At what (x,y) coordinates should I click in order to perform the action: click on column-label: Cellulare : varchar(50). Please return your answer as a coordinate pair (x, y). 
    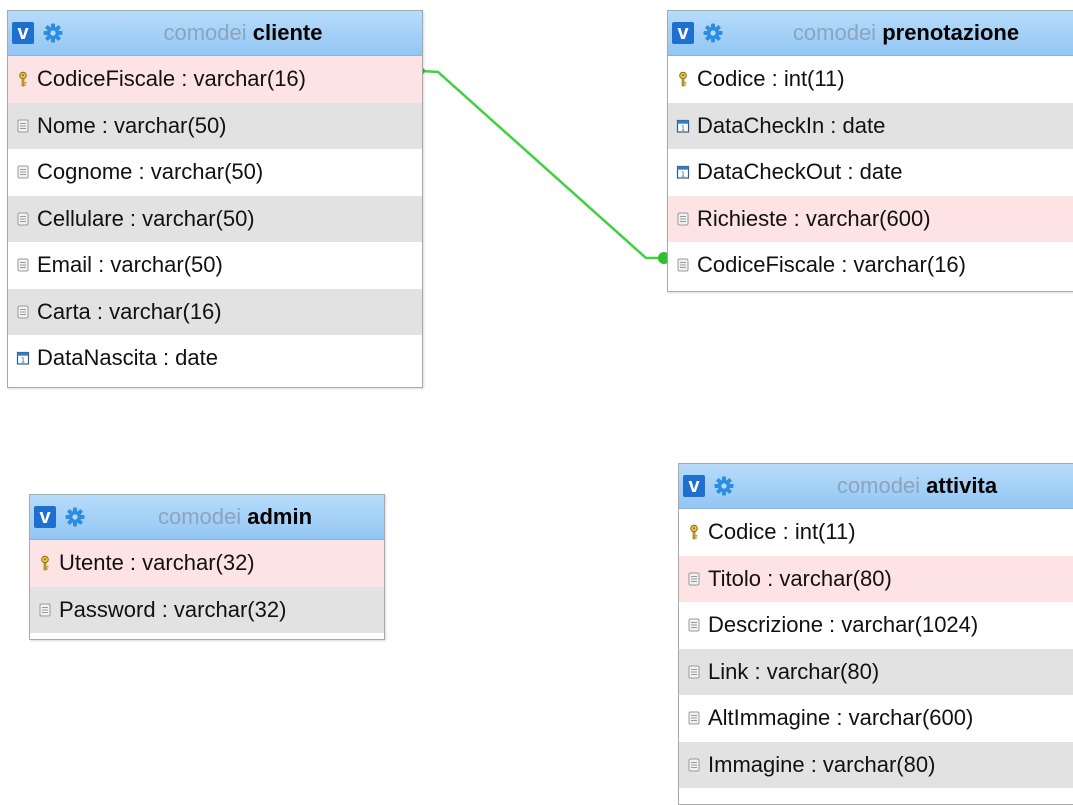
    Looking at the image, I should click on (146, 218).